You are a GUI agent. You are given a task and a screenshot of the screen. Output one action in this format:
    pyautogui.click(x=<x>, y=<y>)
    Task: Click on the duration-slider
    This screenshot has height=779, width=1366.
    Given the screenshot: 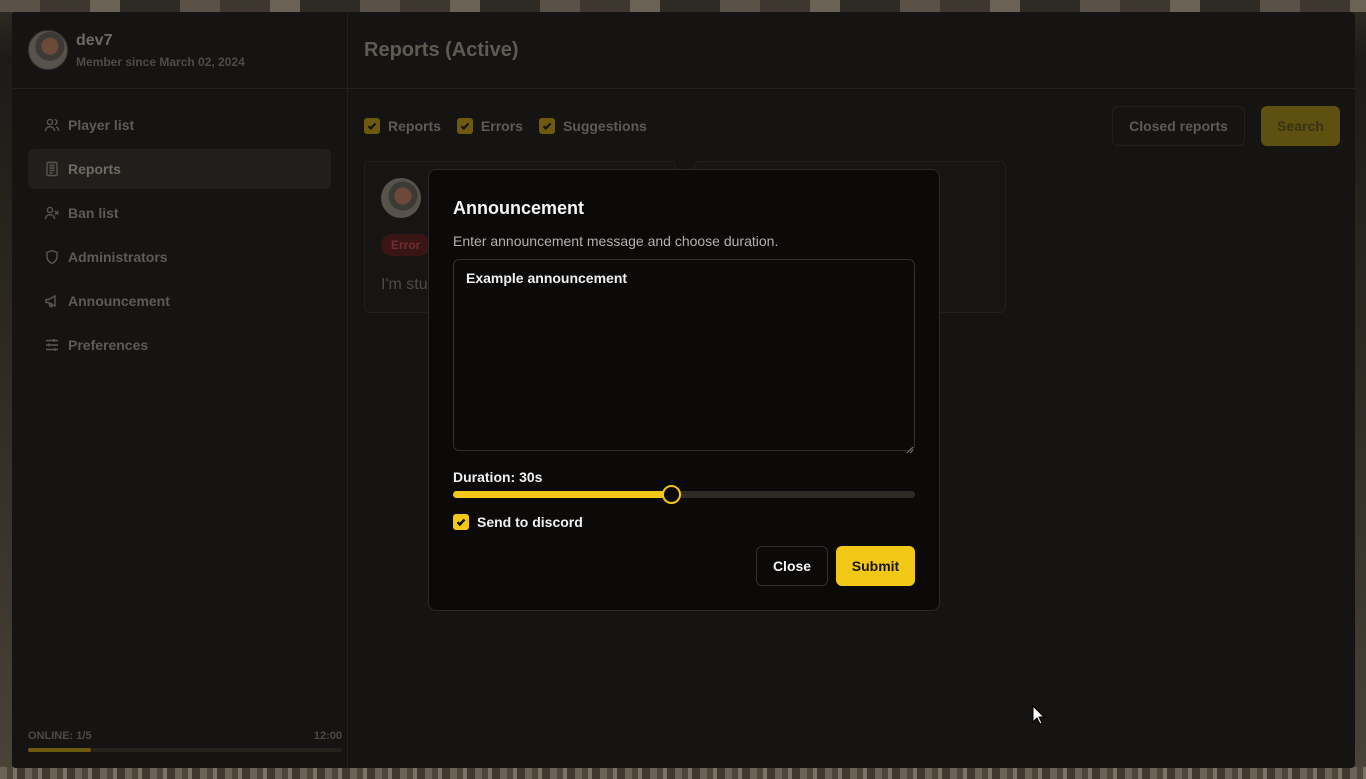 What is the action you would take?
    pyautogui.click(x=684, y=494)
    